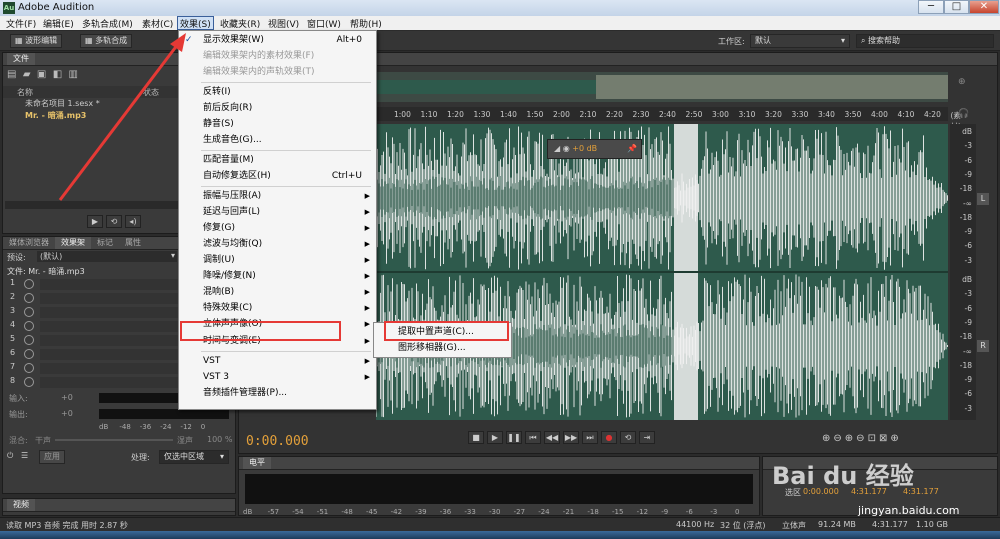  I want to click on output-gain: +0, so click(67, 413).